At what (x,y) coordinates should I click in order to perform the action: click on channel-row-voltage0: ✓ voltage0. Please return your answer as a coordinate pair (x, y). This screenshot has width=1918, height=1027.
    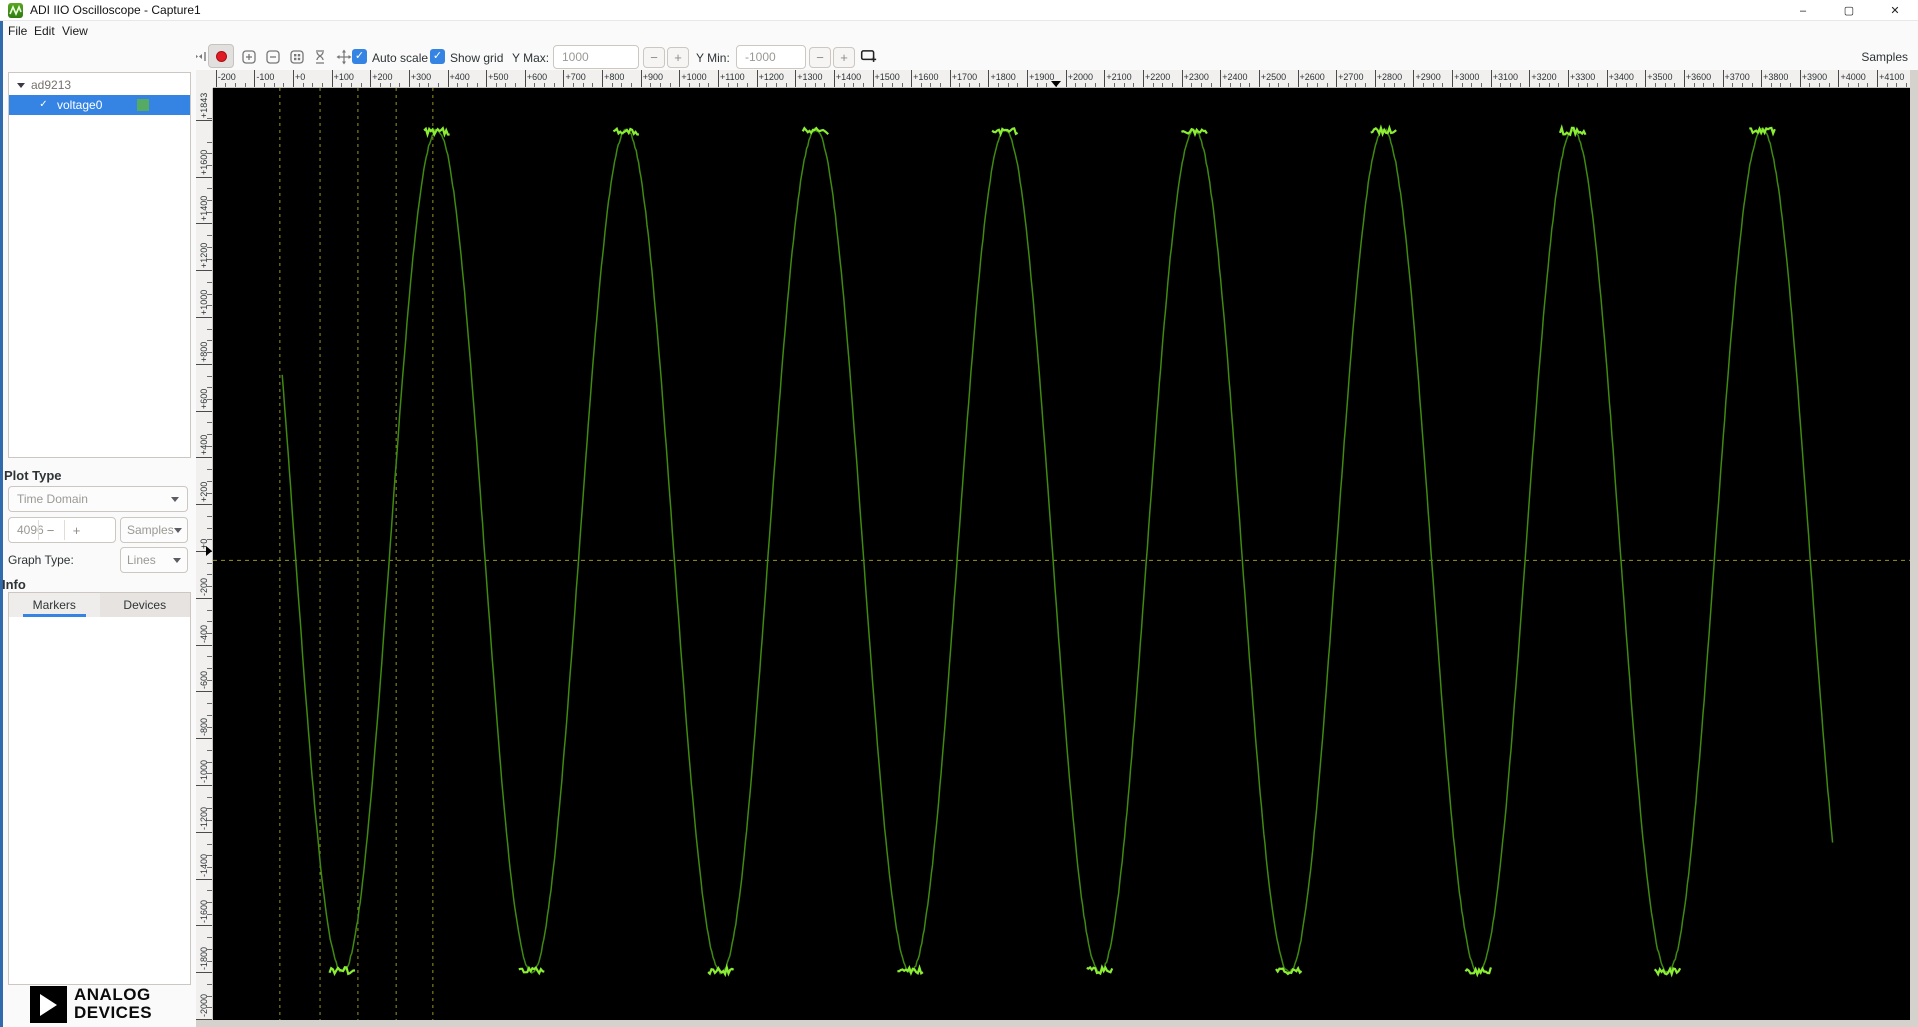
    Looking at the image, I should click on (99, 105).